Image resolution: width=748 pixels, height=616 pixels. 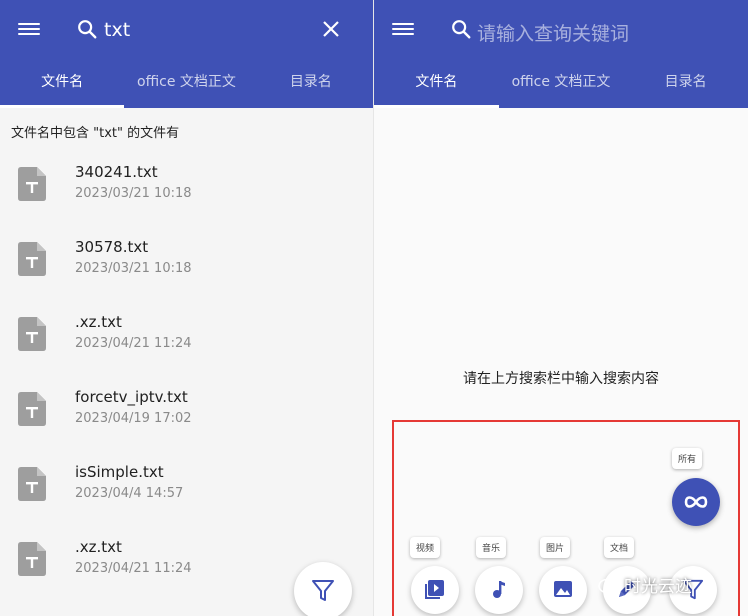 I want to click on search-input: 请输入查询关键词, so click(x=587, y=32).